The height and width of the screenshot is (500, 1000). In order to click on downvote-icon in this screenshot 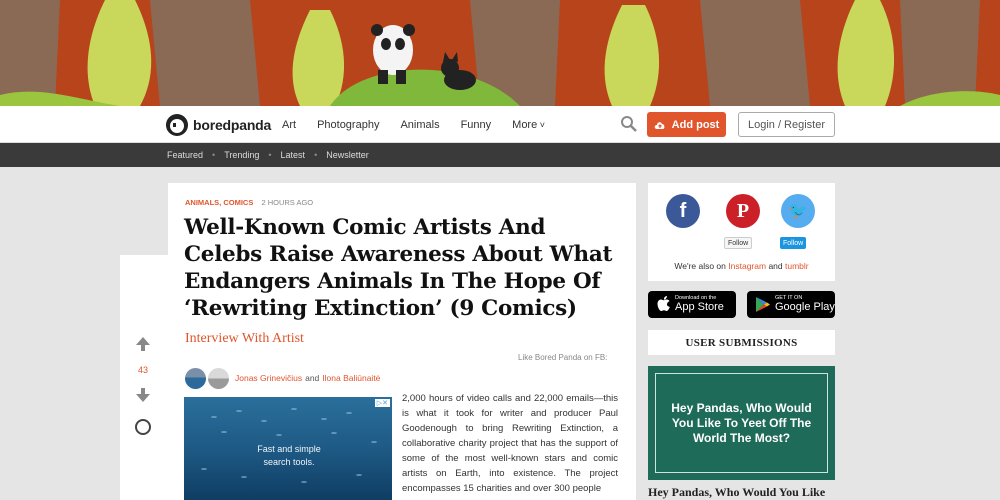, I will do `click(143, 395)`.